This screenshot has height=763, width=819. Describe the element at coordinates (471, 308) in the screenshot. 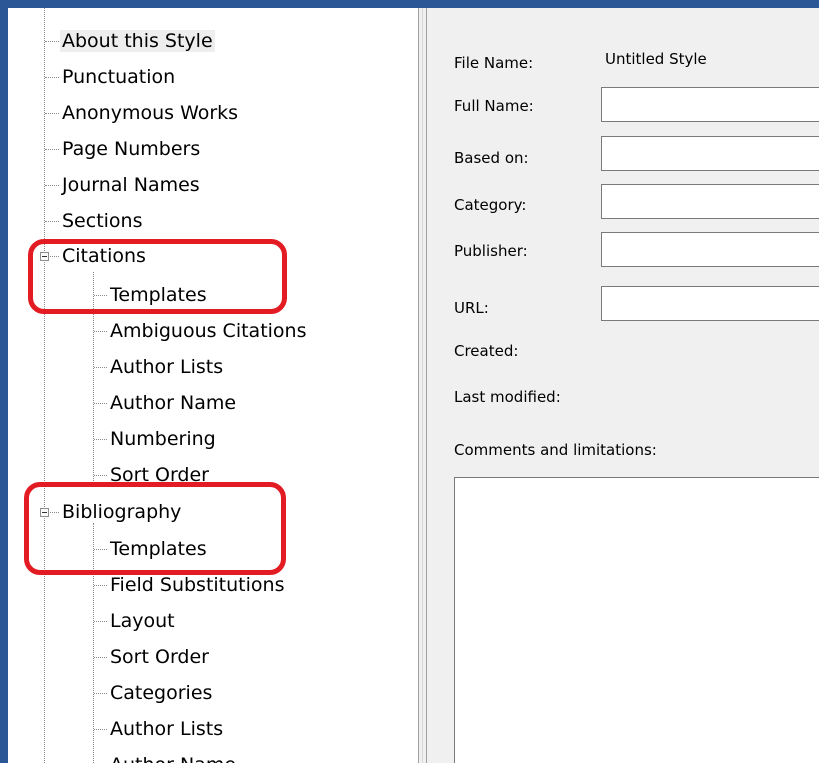

I see `url-label: URL:` at that location.